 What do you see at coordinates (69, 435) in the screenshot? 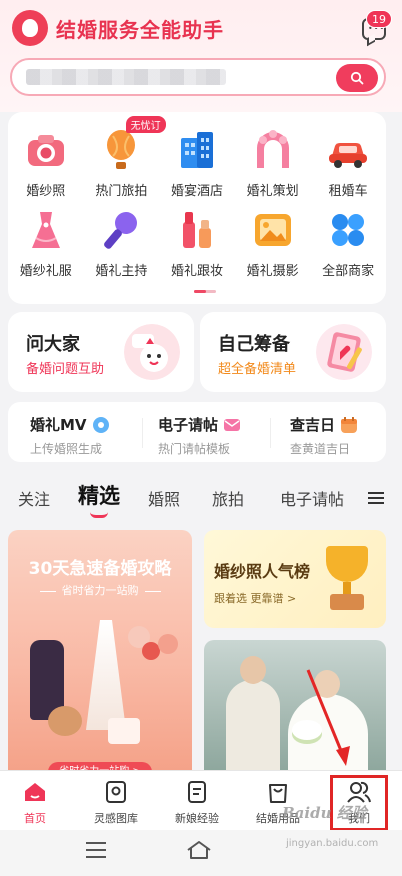
I see `tool-wedding-mv: 婚礼MV 上传婚照生成` at bounding box center [69, 435].